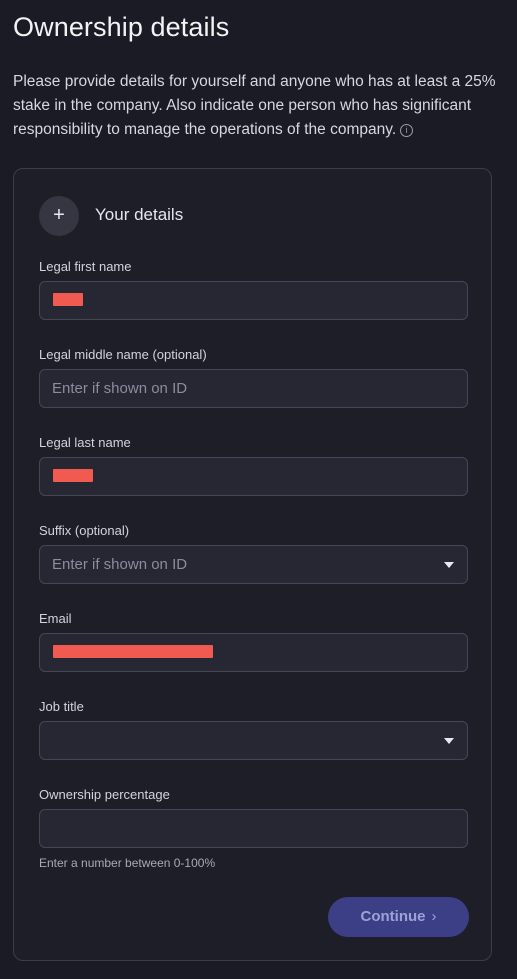 Image resolution: width=517 pixels, height=979 pixels. What do you see at coordinates (85, 266) in the screenshot?
I see `first-name-label: Legal first name` at bounding box center [85, 266].